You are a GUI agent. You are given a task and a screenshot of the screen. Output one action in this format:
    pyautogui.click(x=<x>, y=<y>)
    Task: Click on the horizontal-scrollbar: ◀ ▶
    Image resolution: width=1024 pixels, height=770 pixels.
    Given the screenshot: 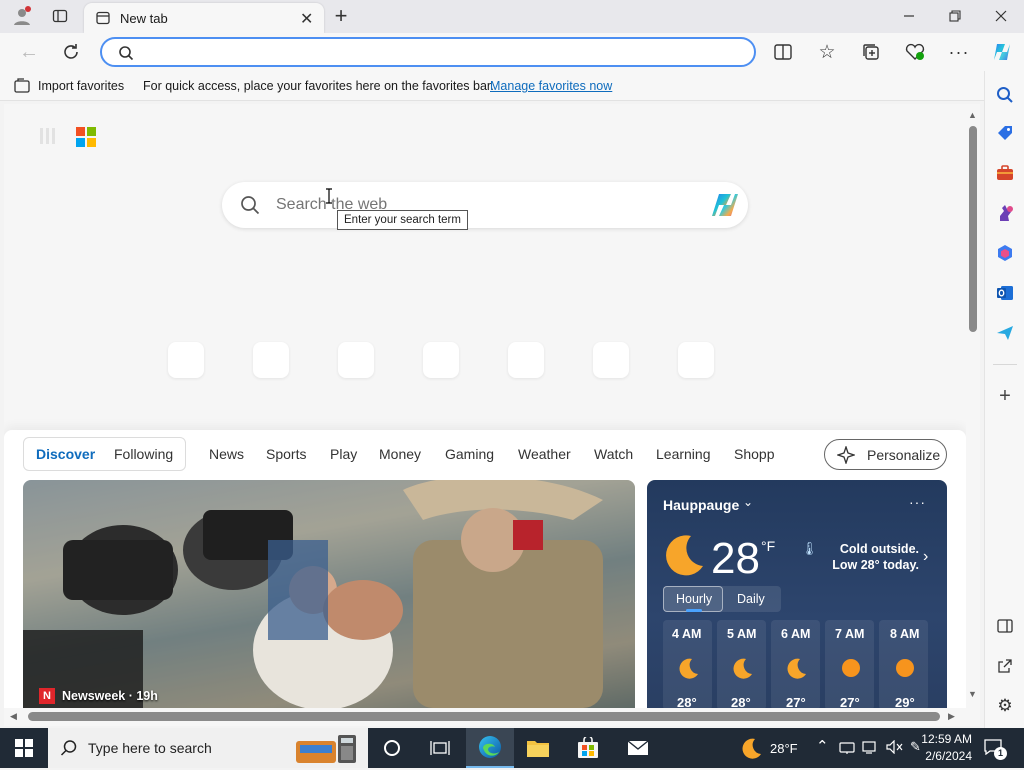 What is the action you would take?
    pyautogui.click(x=492, y=717)
    